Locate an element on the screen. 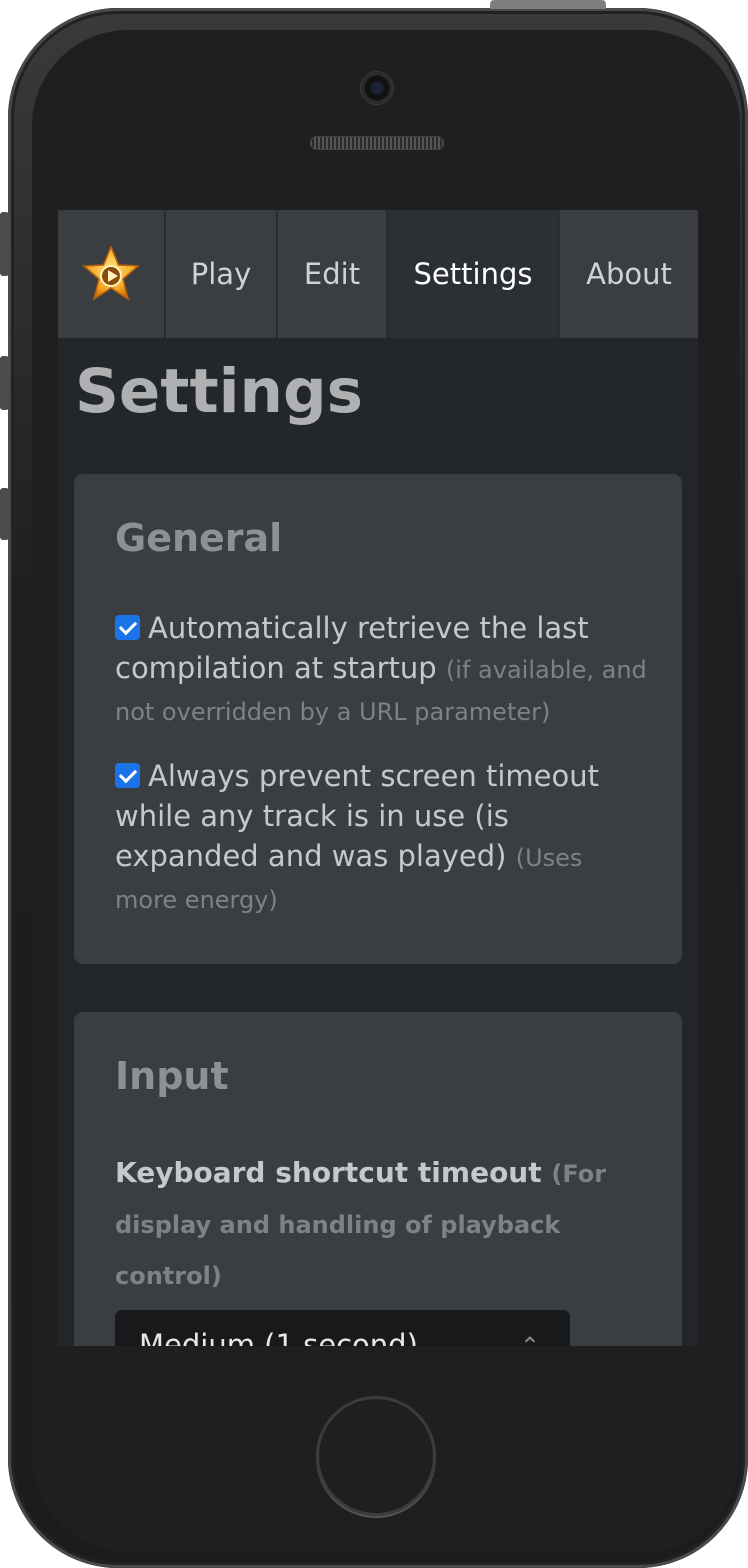 This screenshot has width=748, height=1568. nav-settings: Settings is located at coordinates (474, 274).